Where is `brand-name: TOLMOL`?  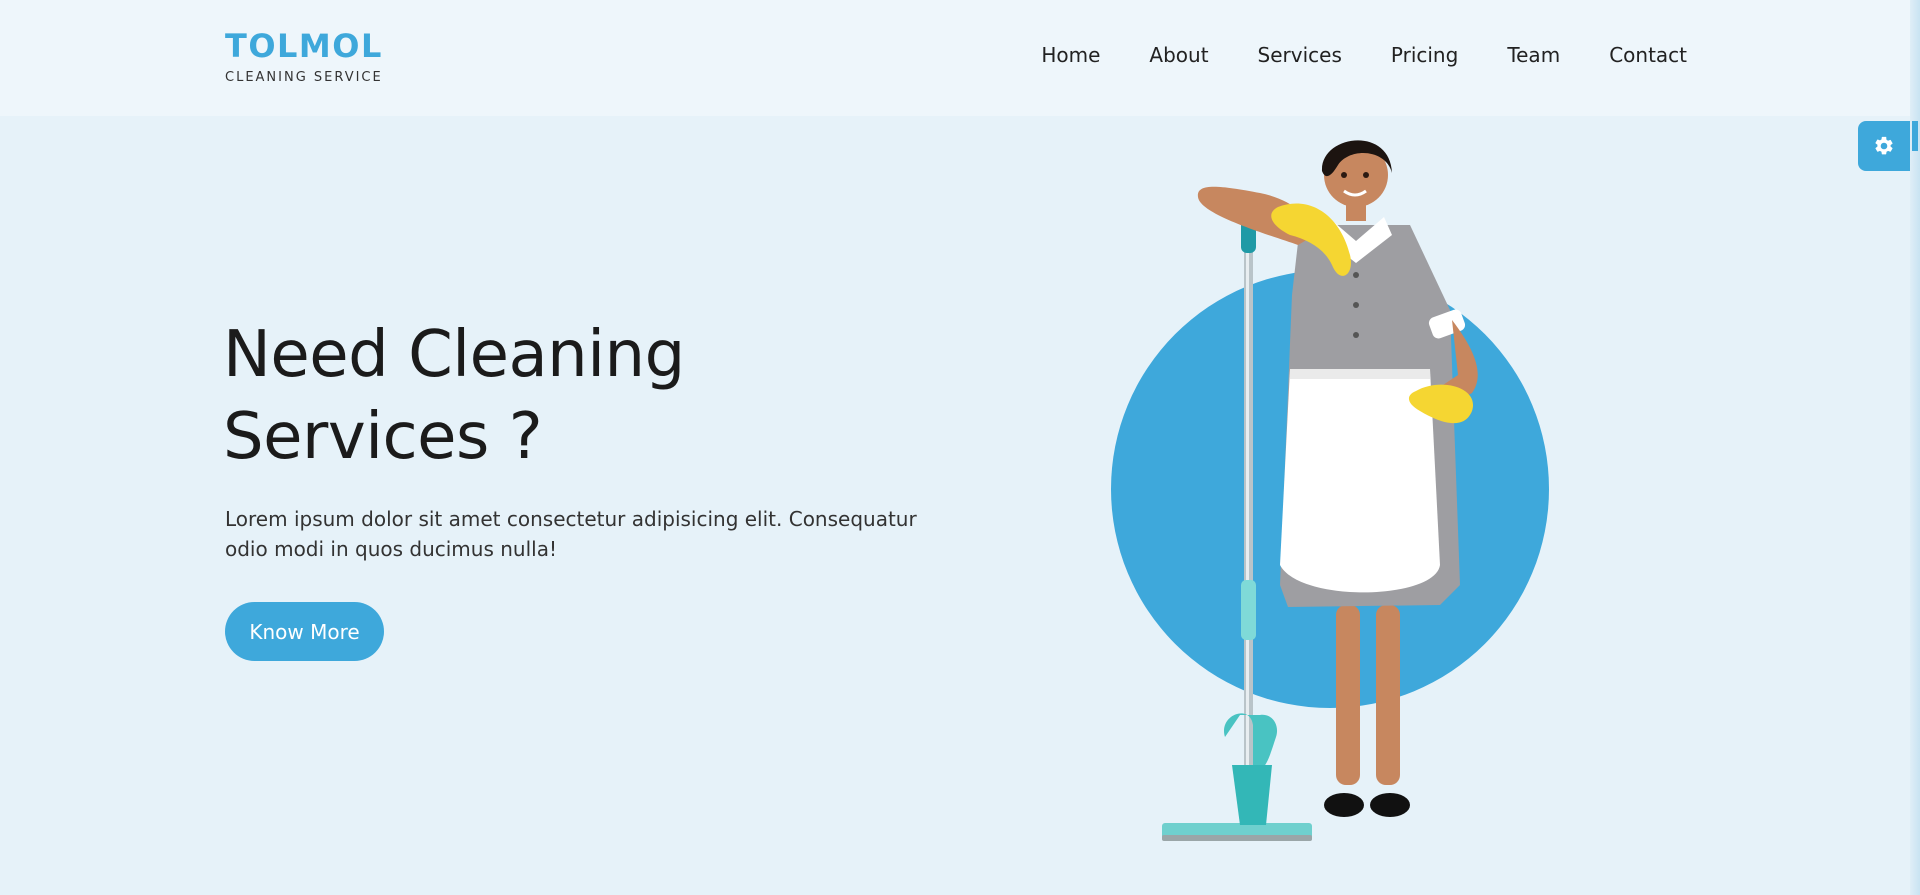
brand-name: TOLMOL is located at coordinates (304, 46).